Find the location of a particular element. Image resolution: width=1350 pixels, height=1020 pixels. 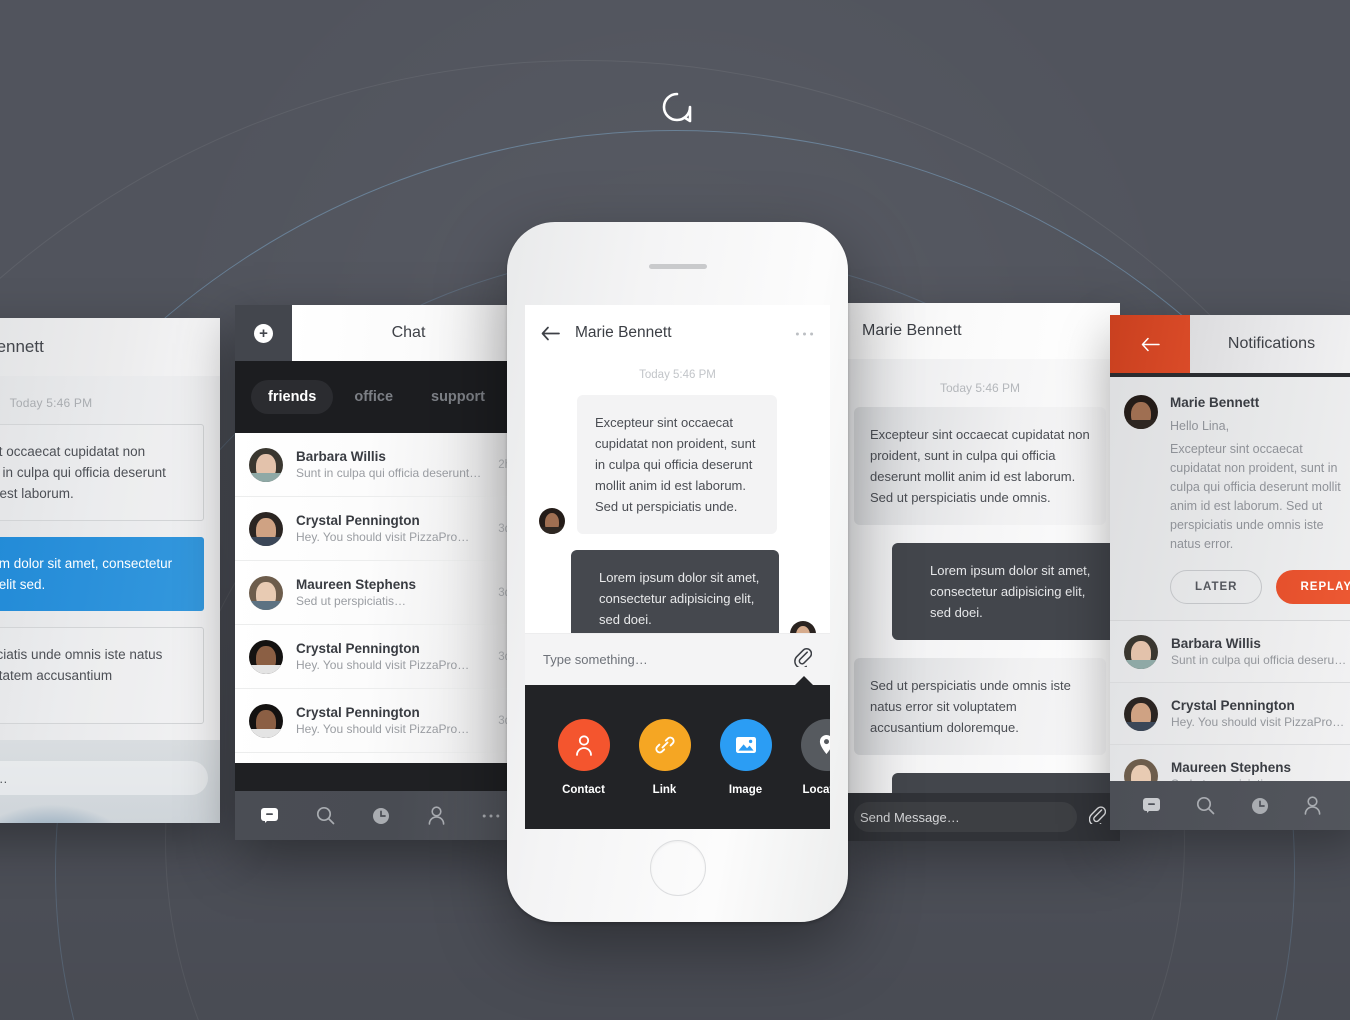

attachment-image: Image is located at coordinates (745, 757).